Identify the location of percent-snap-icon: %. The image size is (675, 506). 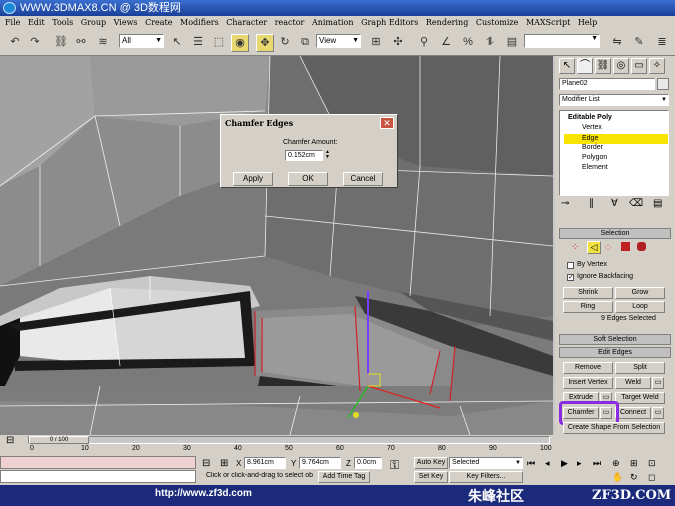
(468, 43).